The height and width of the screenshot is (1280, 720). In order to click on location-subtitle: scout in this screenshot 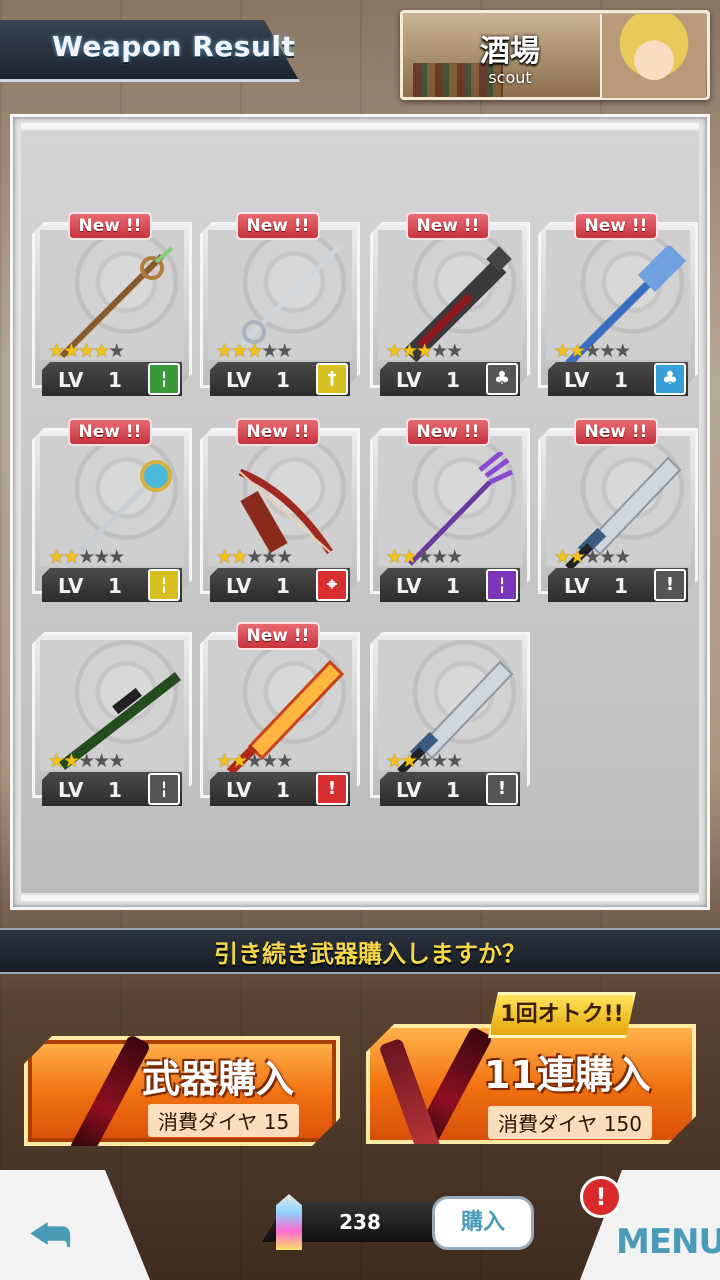, I will do `click(510, 77)`.